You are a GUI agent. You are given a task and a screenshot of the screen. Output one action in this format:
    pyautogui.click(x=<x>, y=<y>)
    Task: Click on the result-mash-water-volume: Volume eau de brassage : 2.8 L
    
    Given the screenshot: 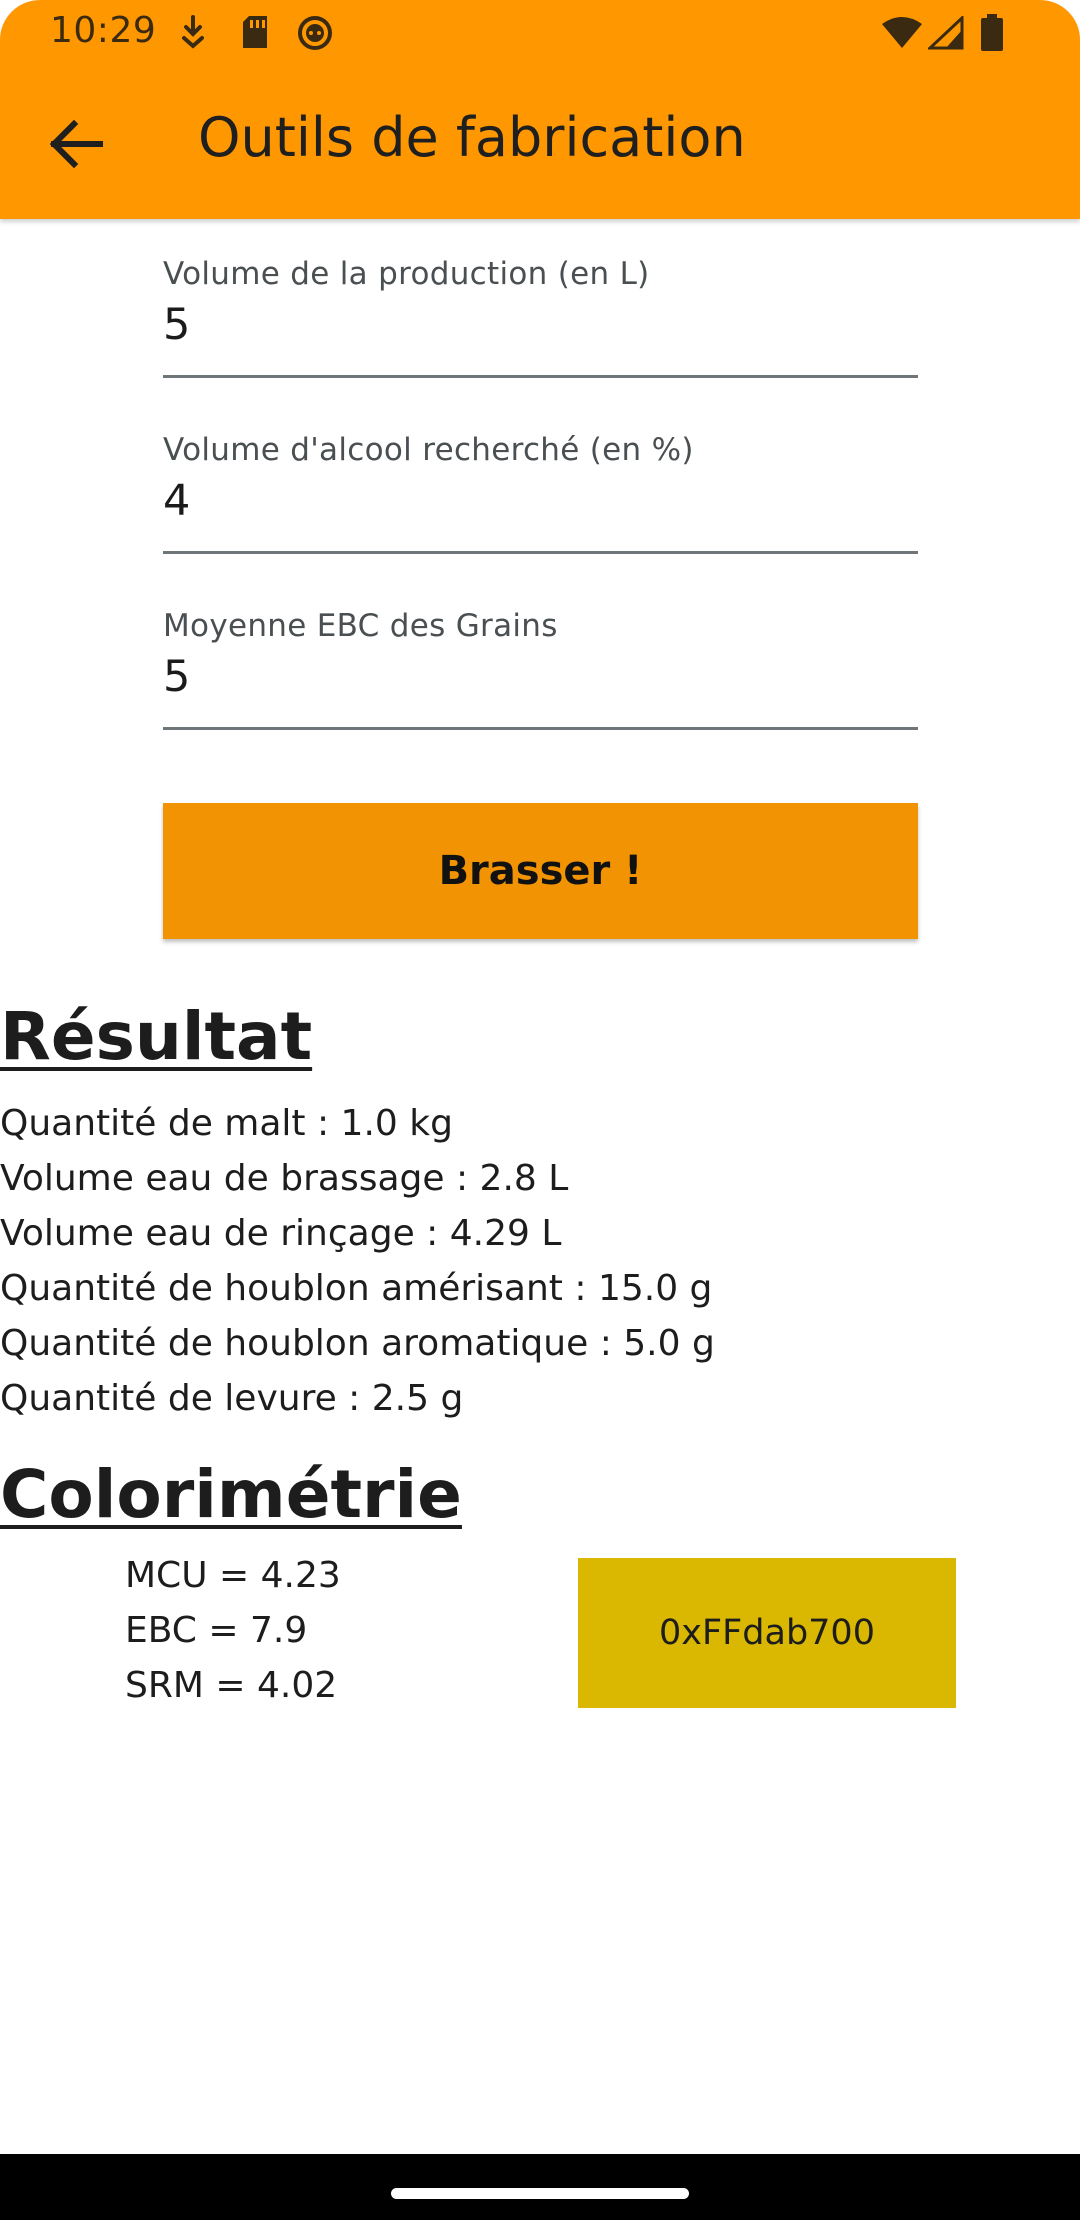 What is the action you would take?
    pyautogui.click(x=284, y=1178)
    